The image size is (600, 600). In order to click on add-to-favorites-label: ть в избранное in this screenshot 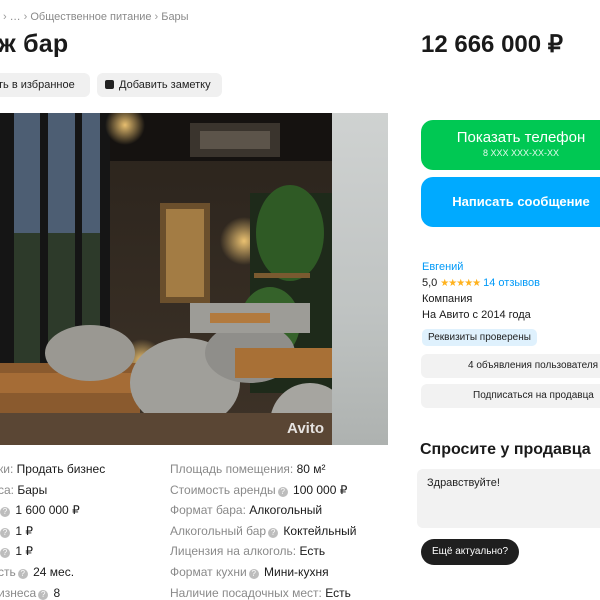, I will do `click(37, 85)`.